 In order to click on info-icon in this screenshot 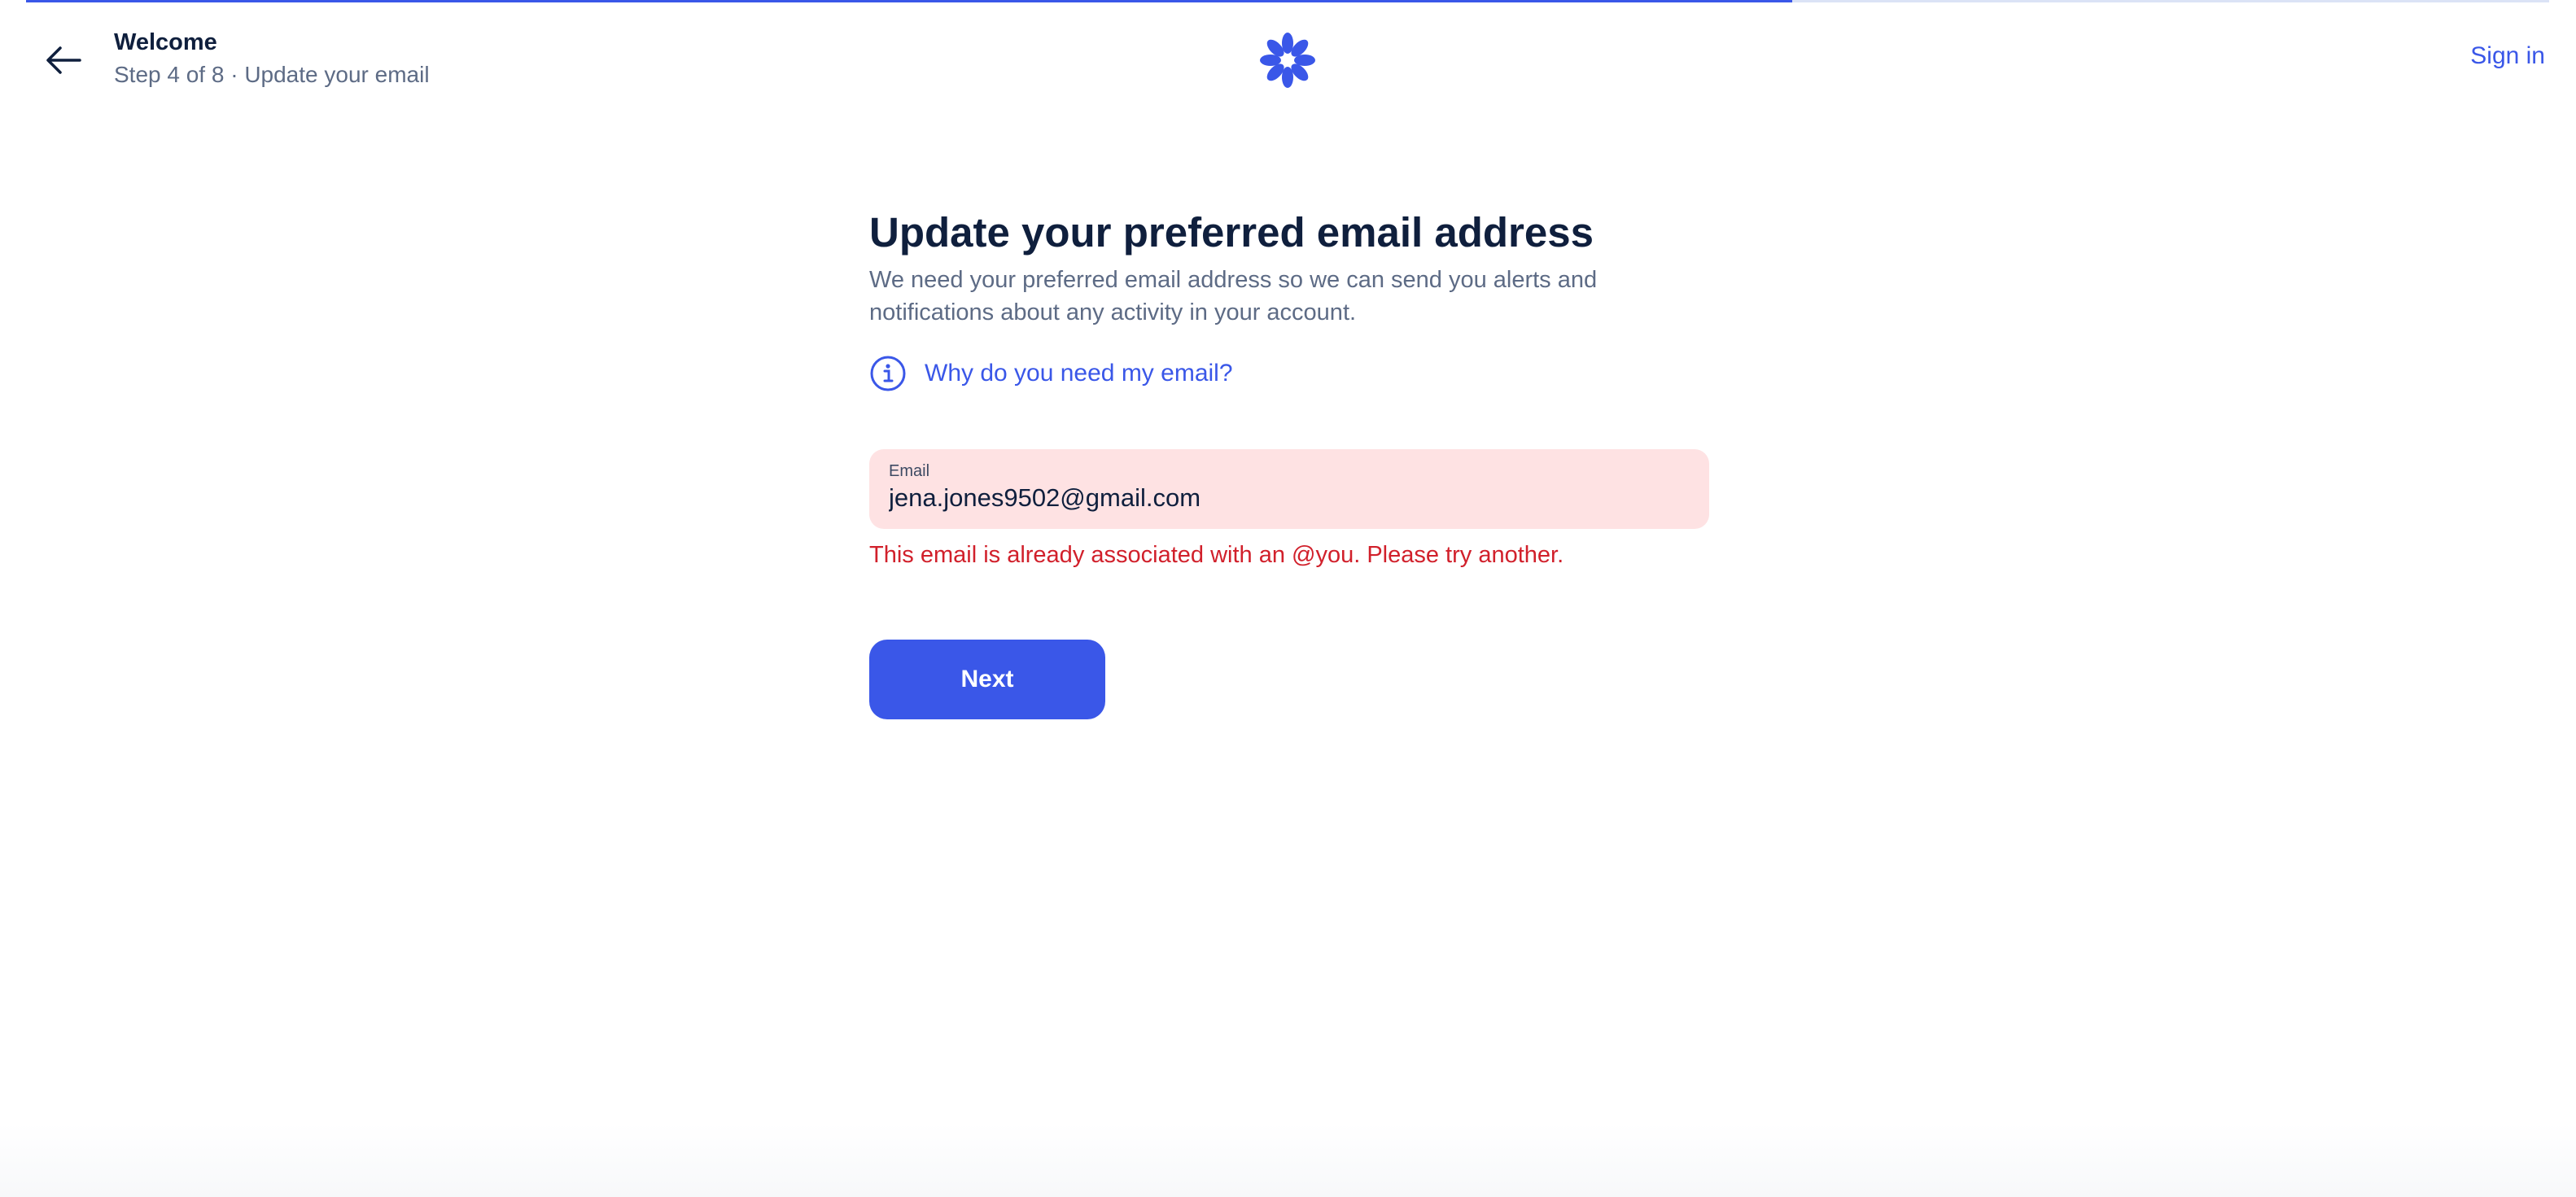, I will do `click(888, 373)`.